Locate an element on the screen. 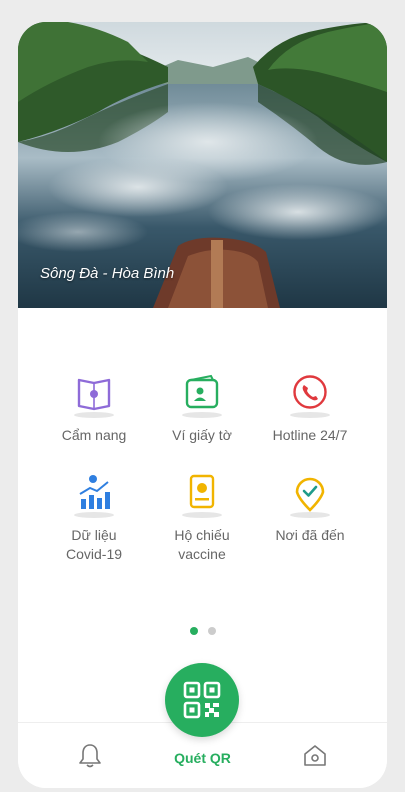 This screenshot has height=792, width=405. passport-icon is located at coordinates (202, 495).